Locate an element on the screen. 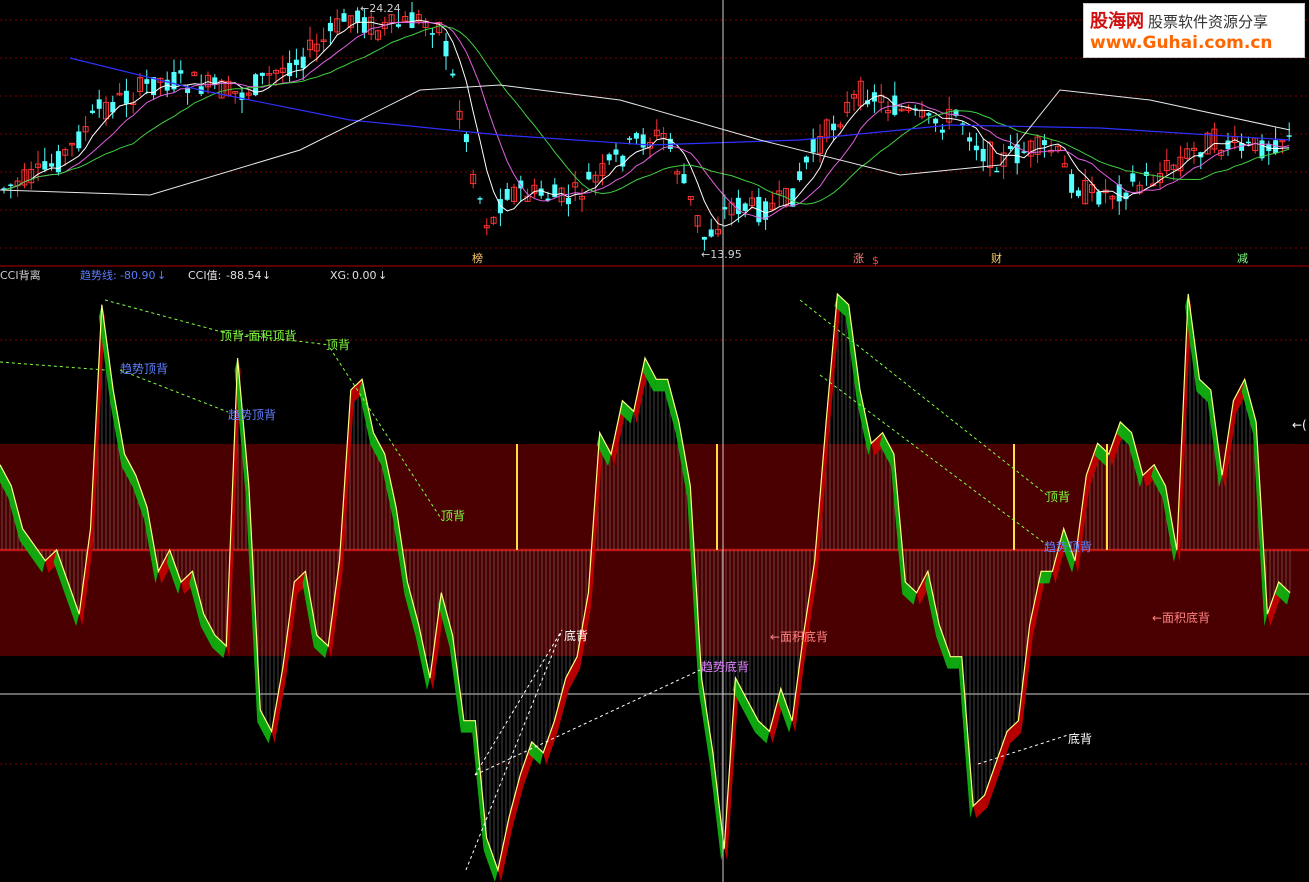 The width and height of the screenshot is (1309, 882). watermark-line1: 股海网 股票软件资源分享 is located at coordinates (1179, 20).